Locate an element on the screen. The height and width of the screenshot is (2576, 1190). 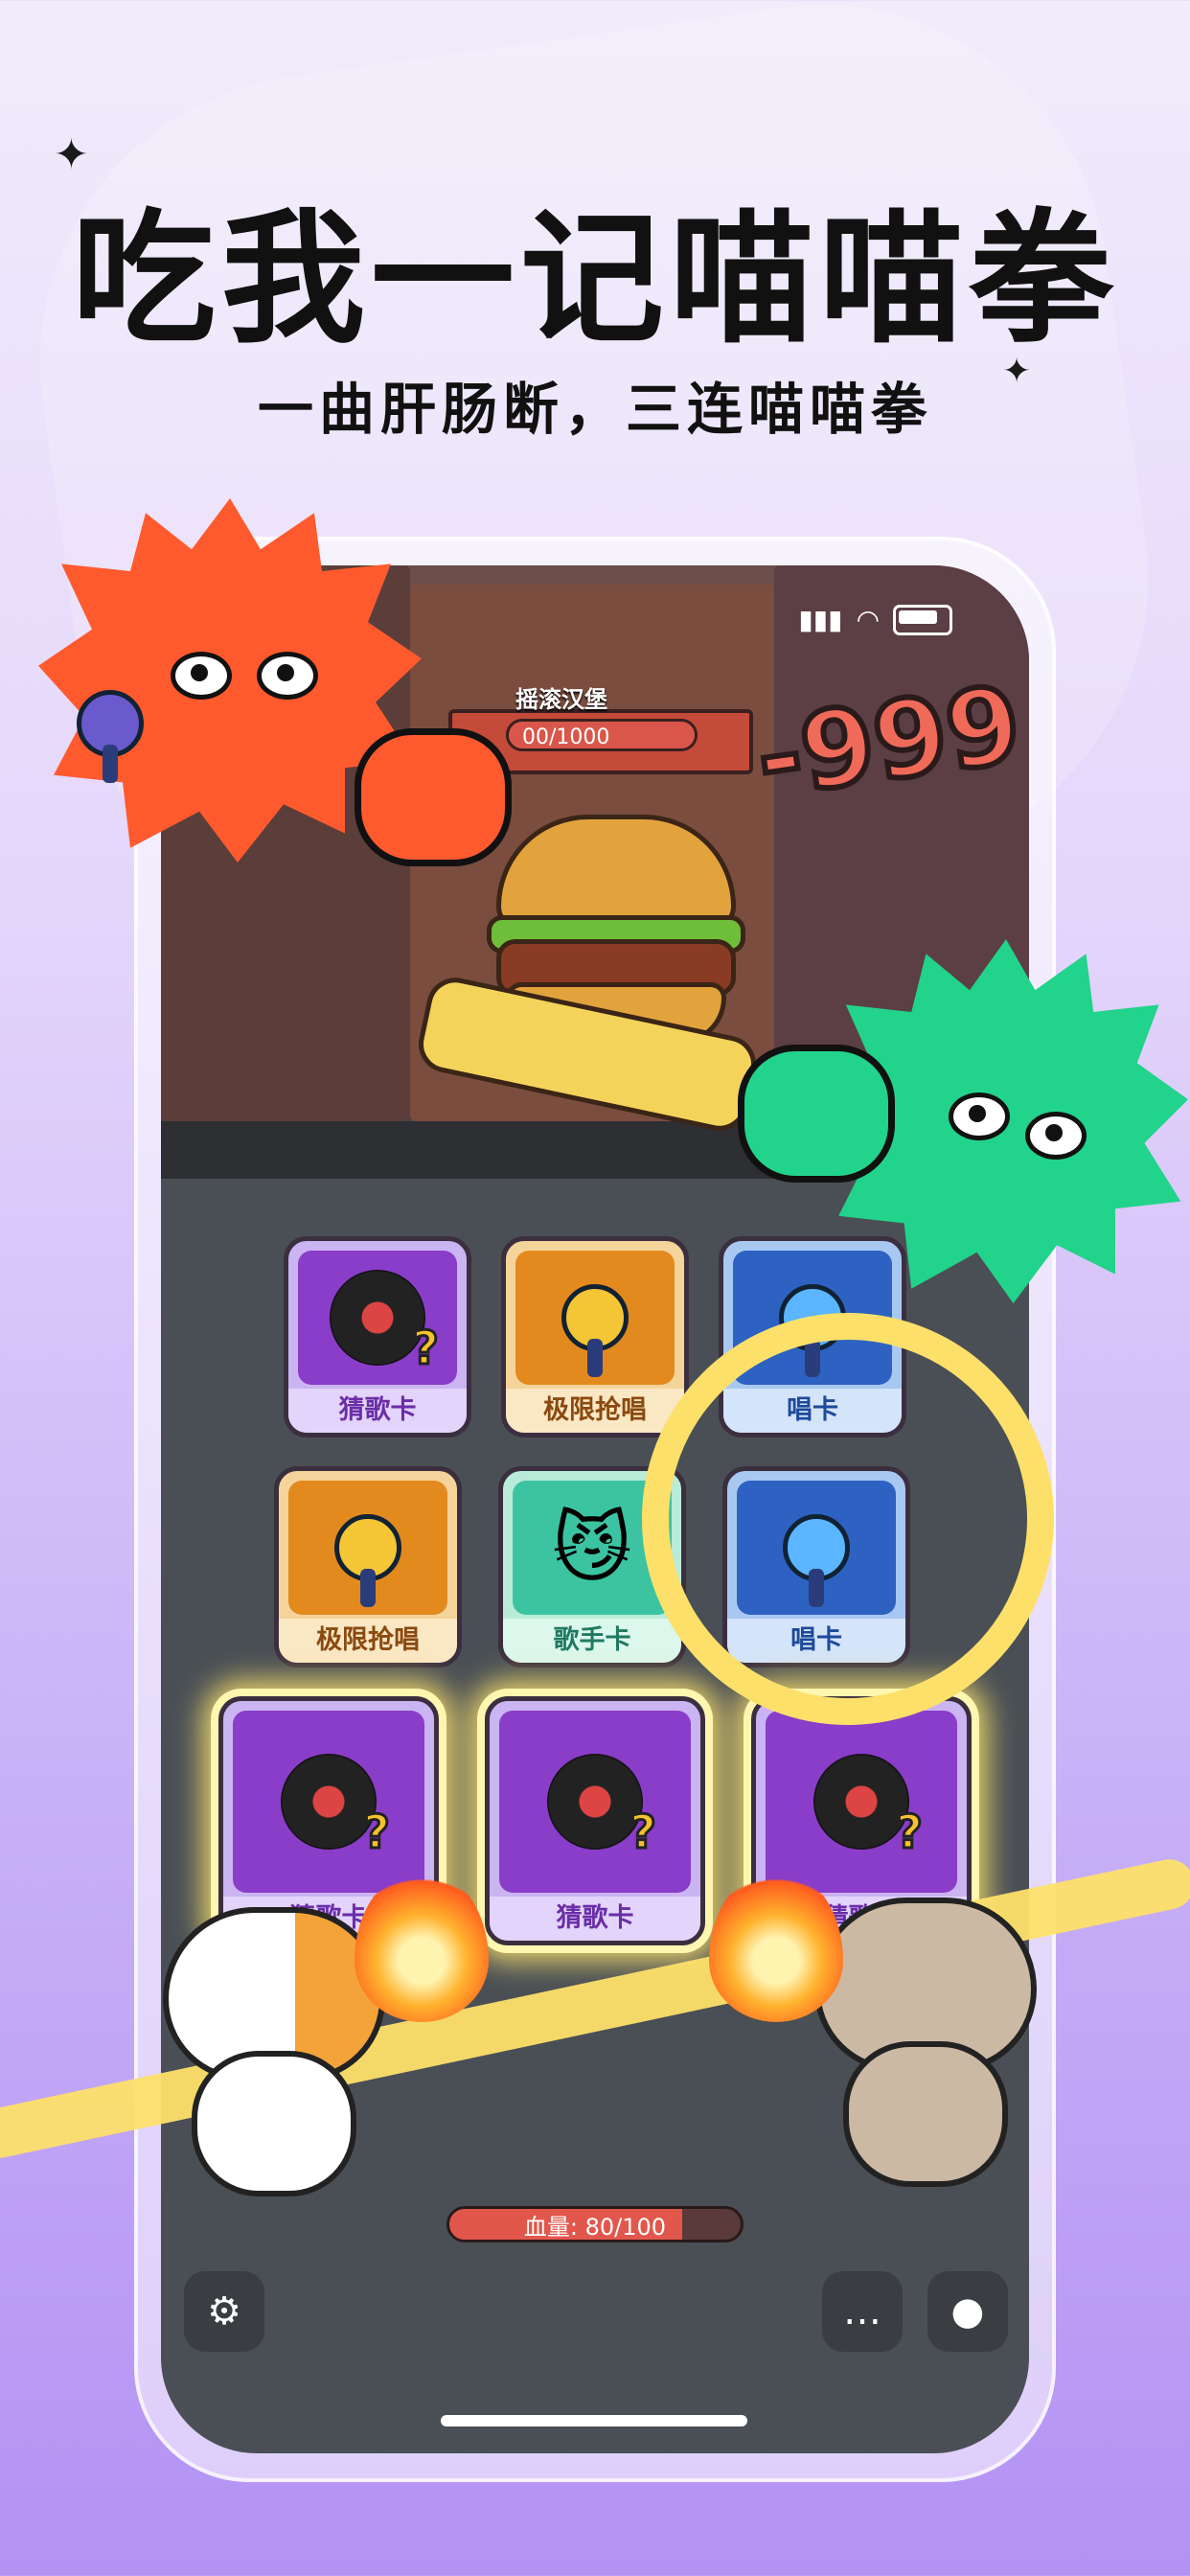
promo-subline: 一曲肝肠断，三连喵喵拳 is located at coordinates (594, 409).